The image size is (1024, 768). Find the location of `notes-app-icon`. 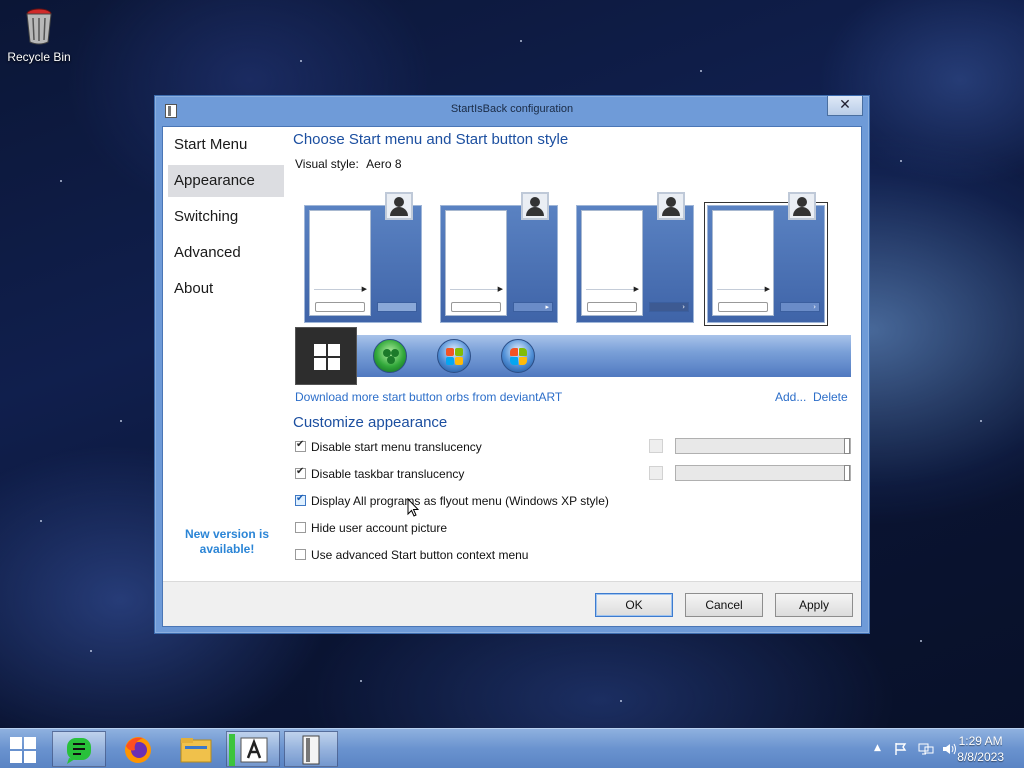

notes-app-icon is located at coordinates (79, 749).